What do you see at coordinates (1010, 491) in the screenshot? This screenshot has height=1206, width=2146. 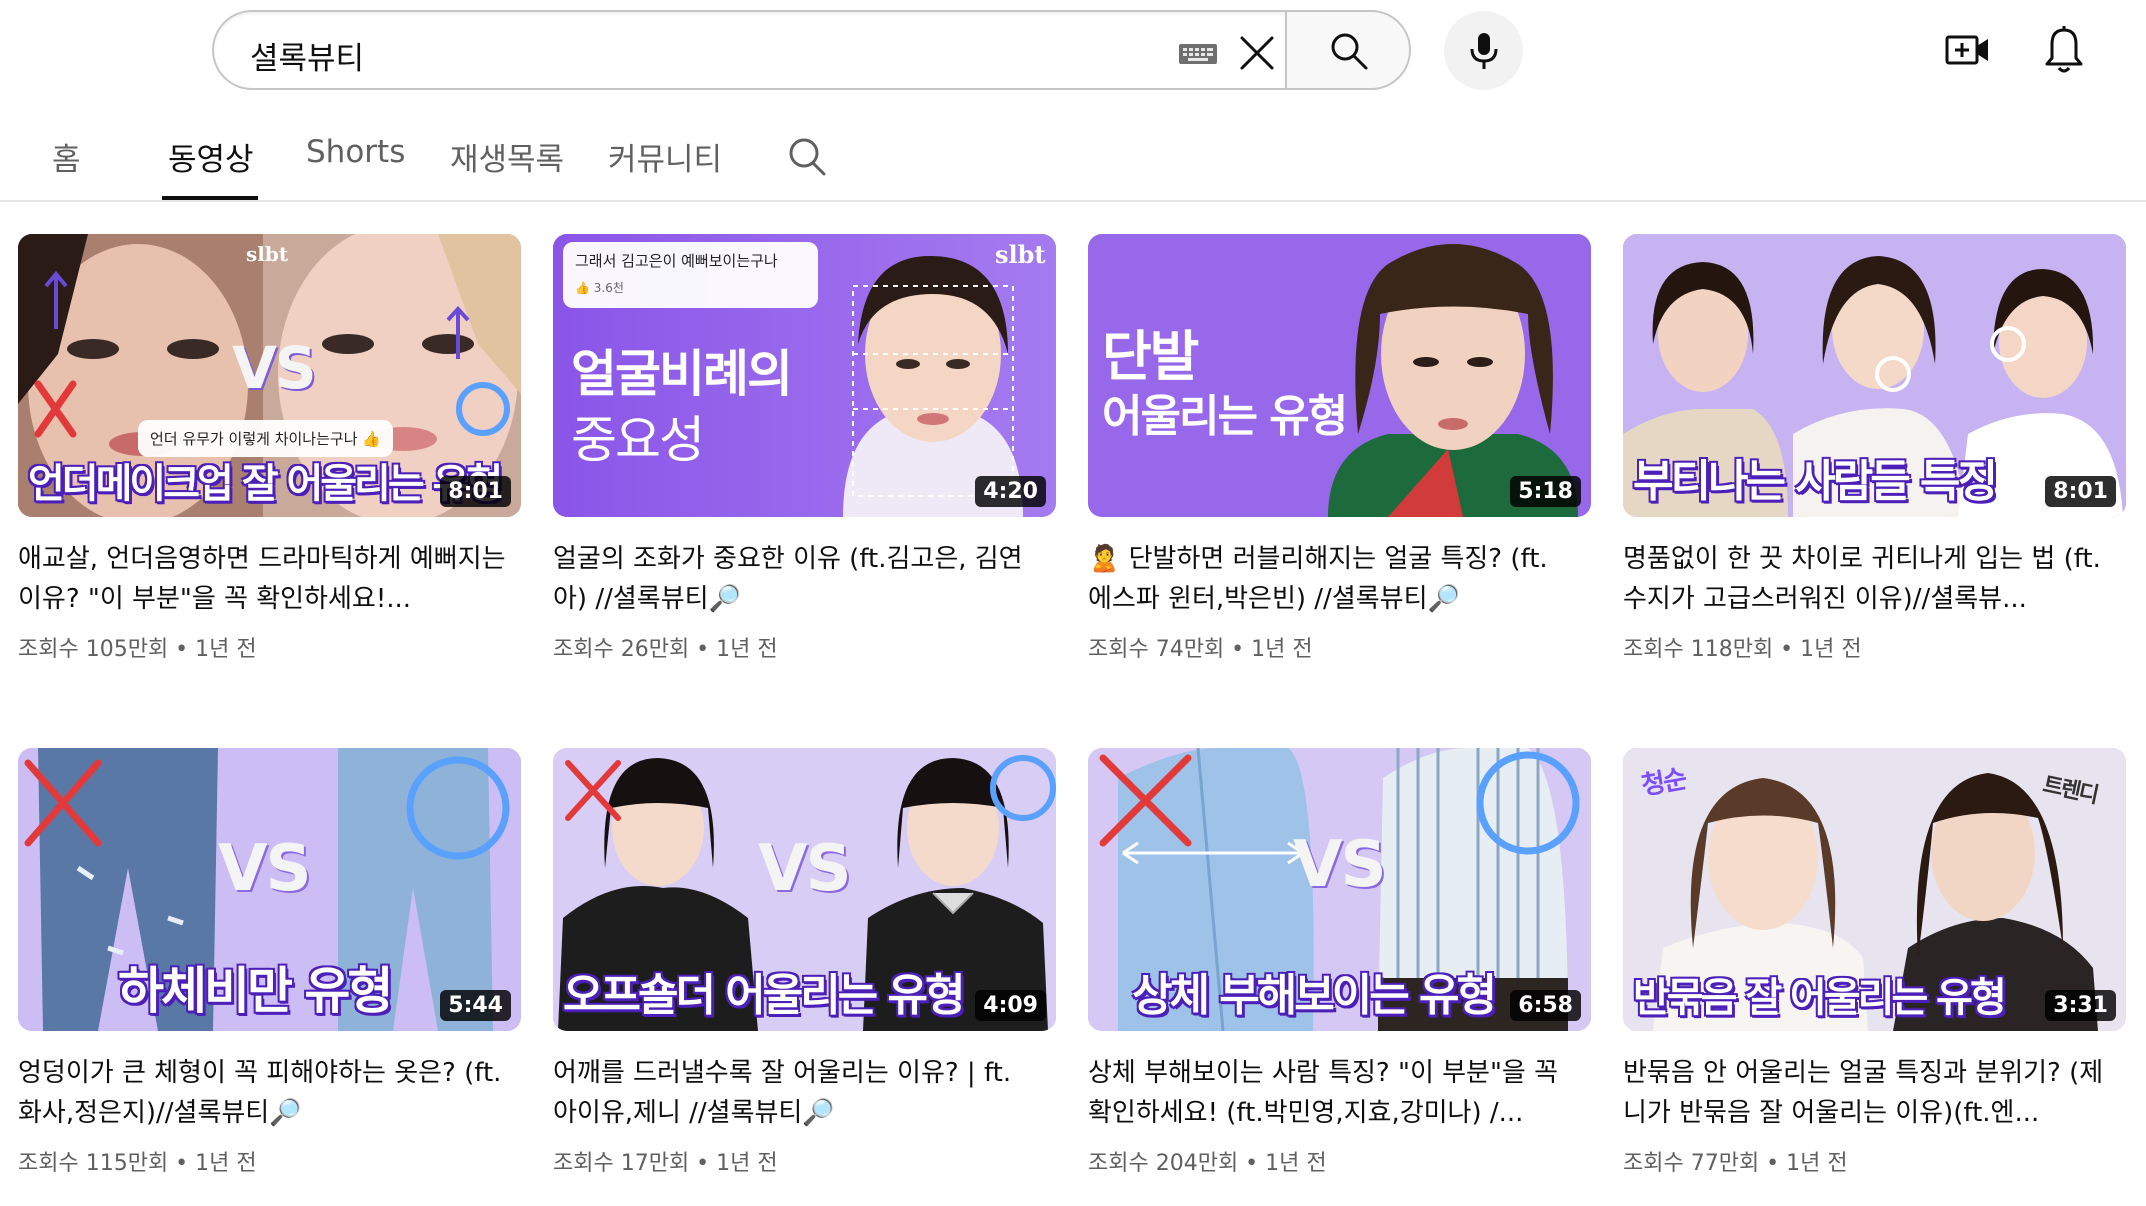 I see `video-duration: 4:20` at bounding box center [1010, 491].